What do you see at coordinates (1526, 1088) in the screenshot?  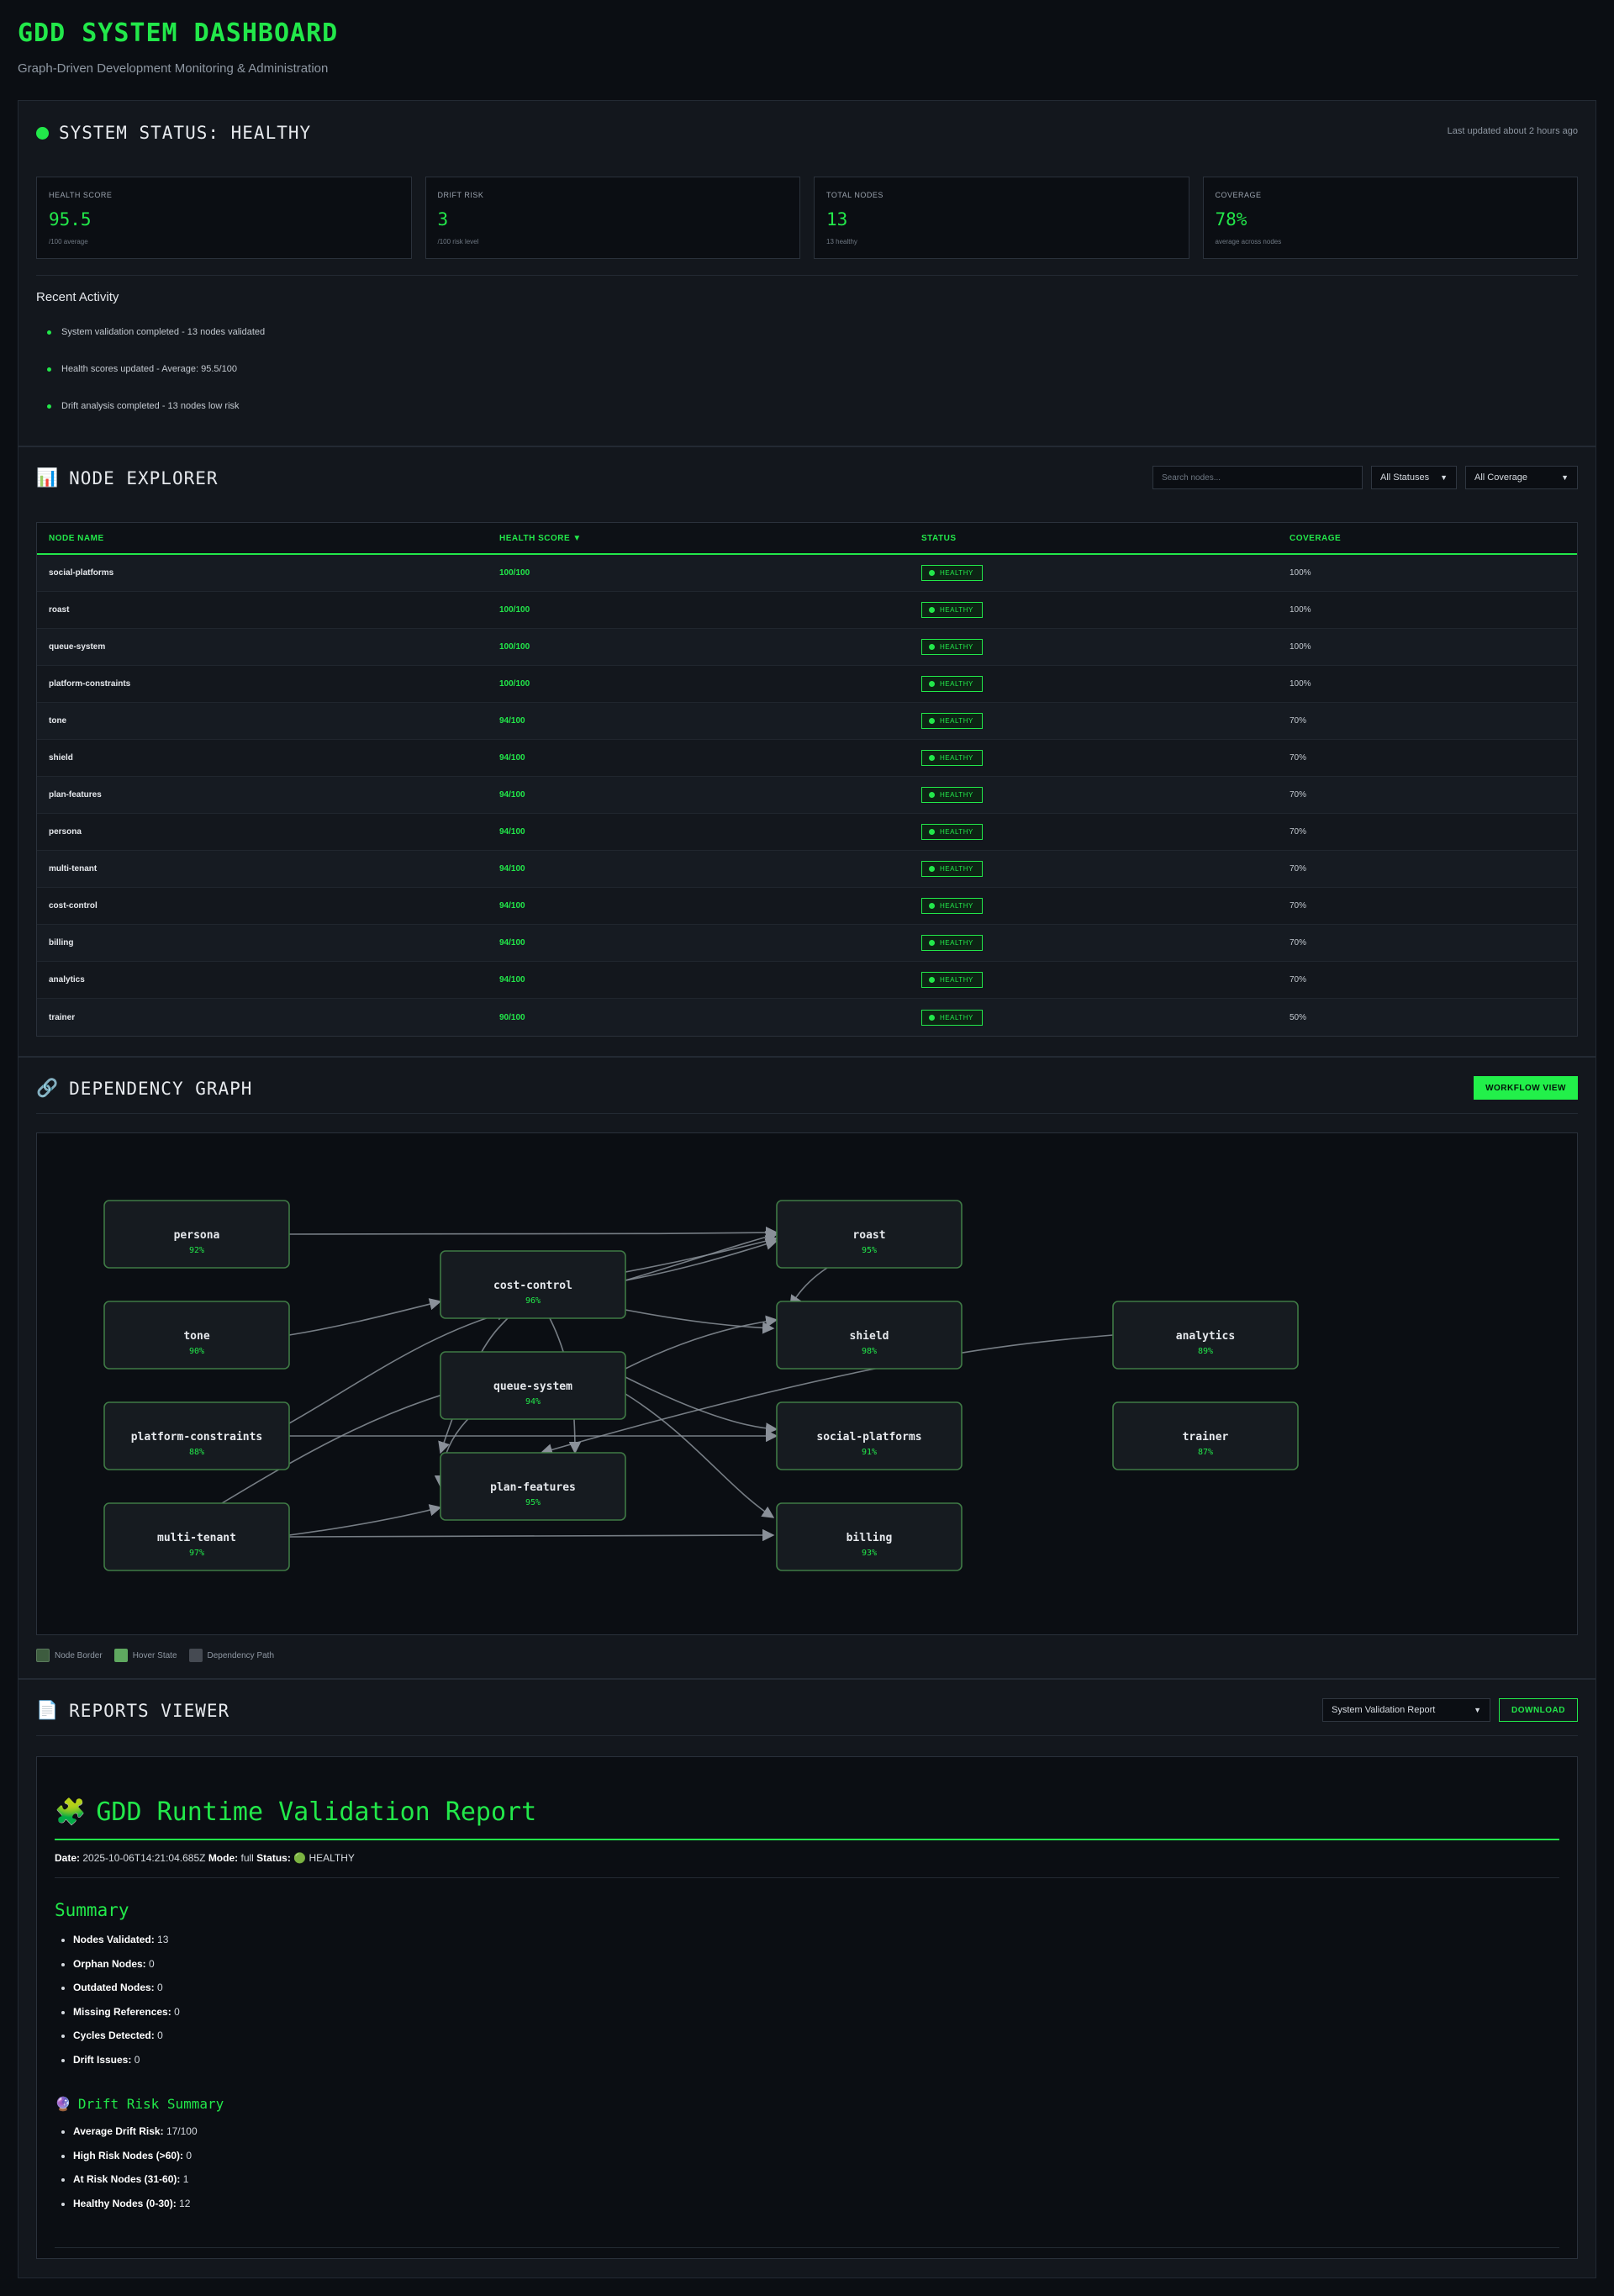 I see `workflow-view-button: WORKFLOW VIEW` at bounding box center [1526, 1088].